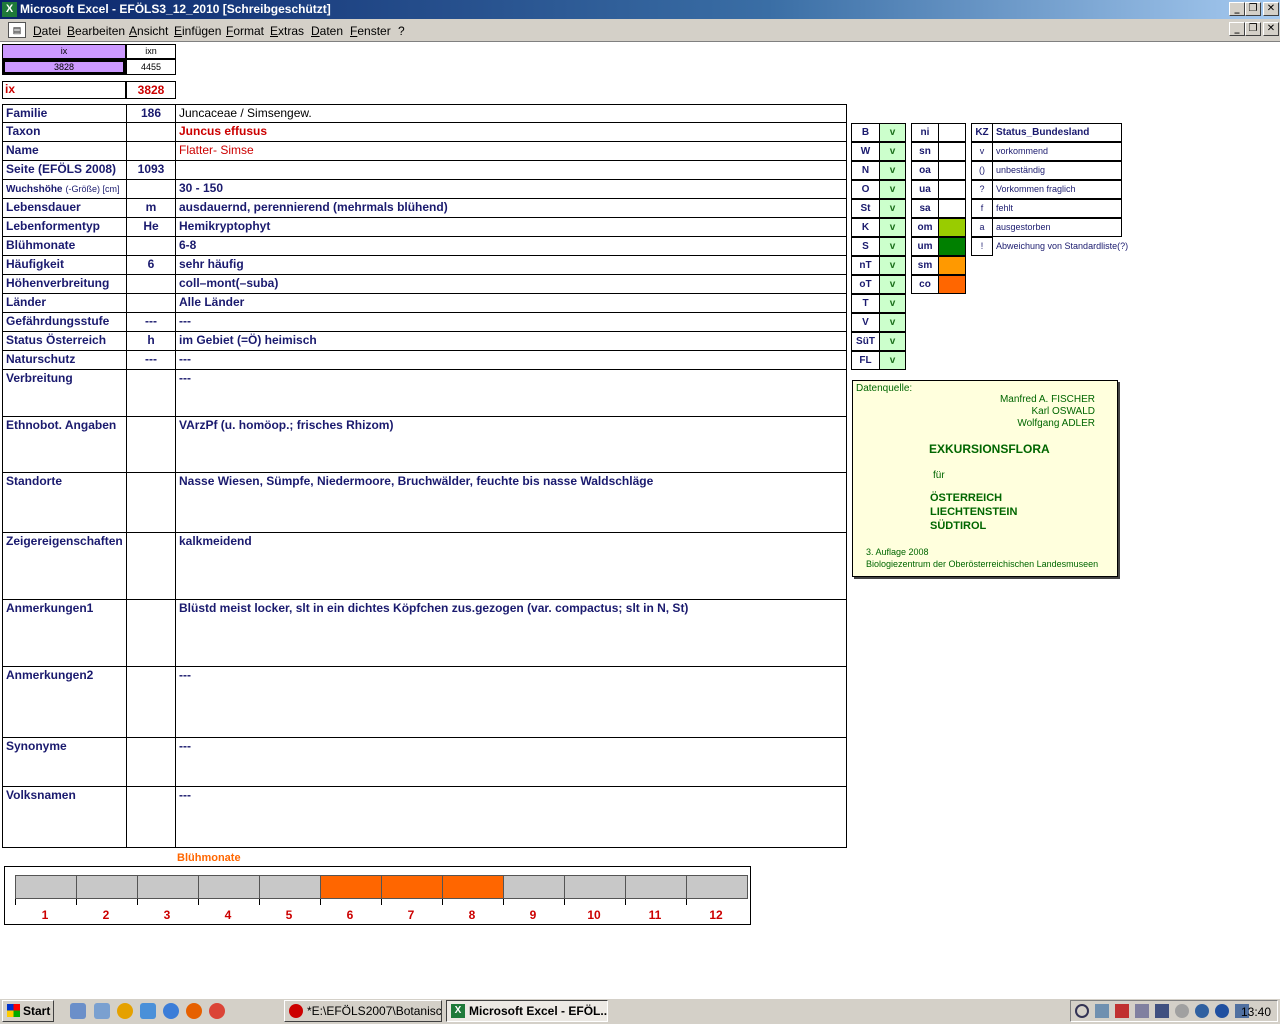 The height and width of the screenshot is (1024, 1280). What do you see at coordinates (217, 1011) in the screenshot?
I see `chrome-icon` at bounding box center [217, 1011].